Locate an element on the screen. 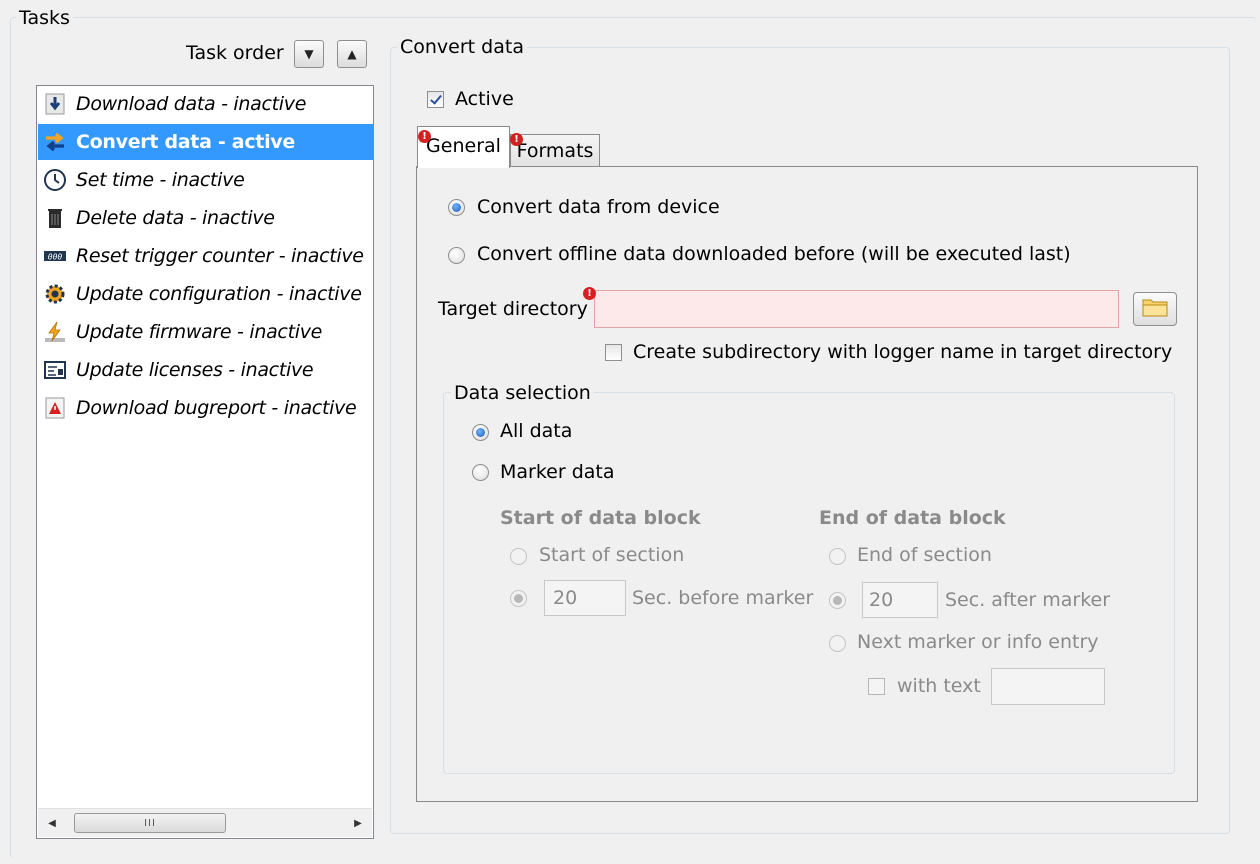  task-item-delete-data: Delete data - inactive is located at coordinates (205, 218).